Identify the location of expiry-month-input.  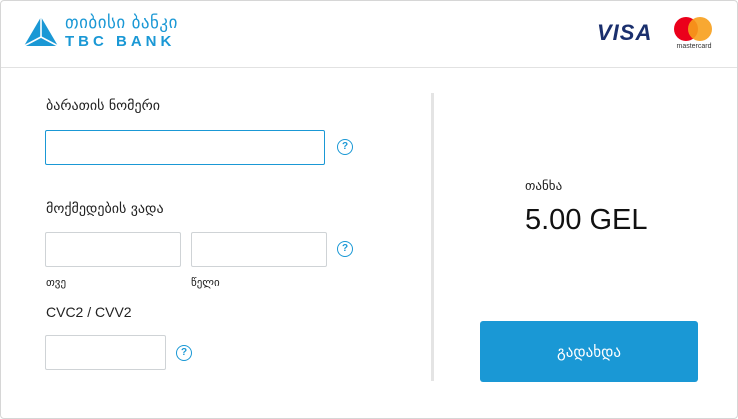
(113, 249).